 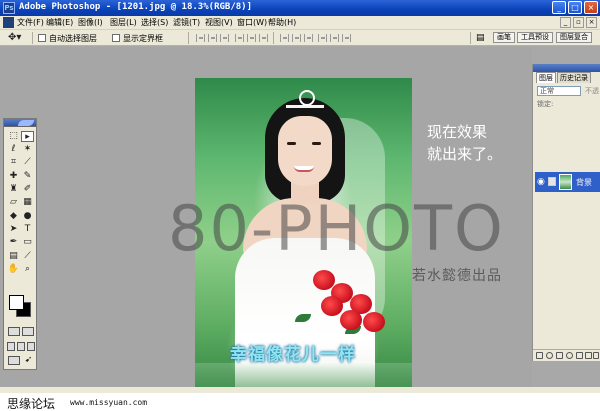 What do you see at coordinates (13, 162) in the screenshot?
I see `crop-tool-icon: ⌗` at bounding box center [13, 162].